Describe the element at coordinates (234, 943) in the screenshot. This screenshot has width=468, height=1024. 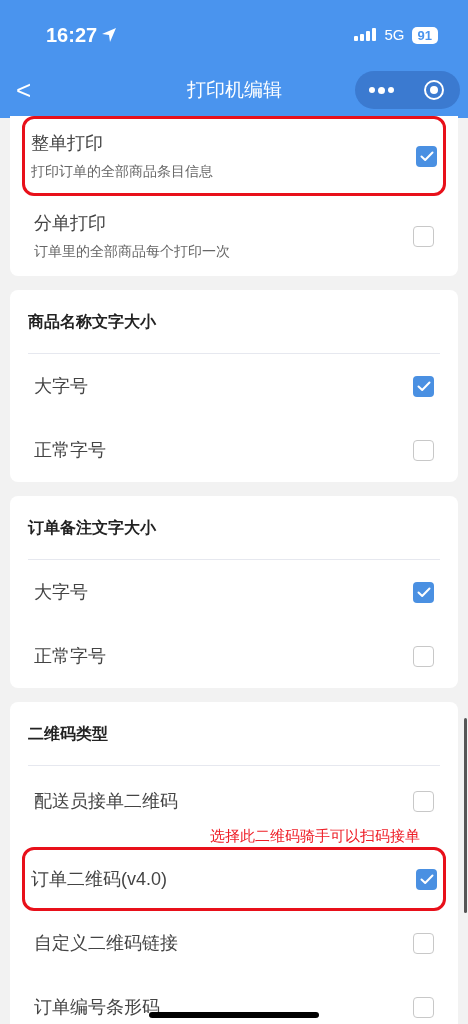
I see `option-row: 自定义二维码链接` at that location.